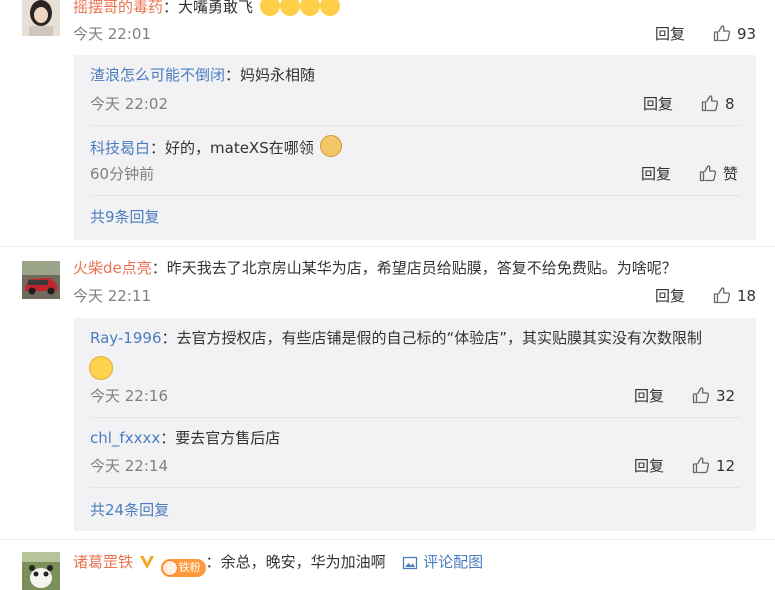 This screenshot has height=590, width=775. I want to click on doge-emoji-icon, so click(330, 146).